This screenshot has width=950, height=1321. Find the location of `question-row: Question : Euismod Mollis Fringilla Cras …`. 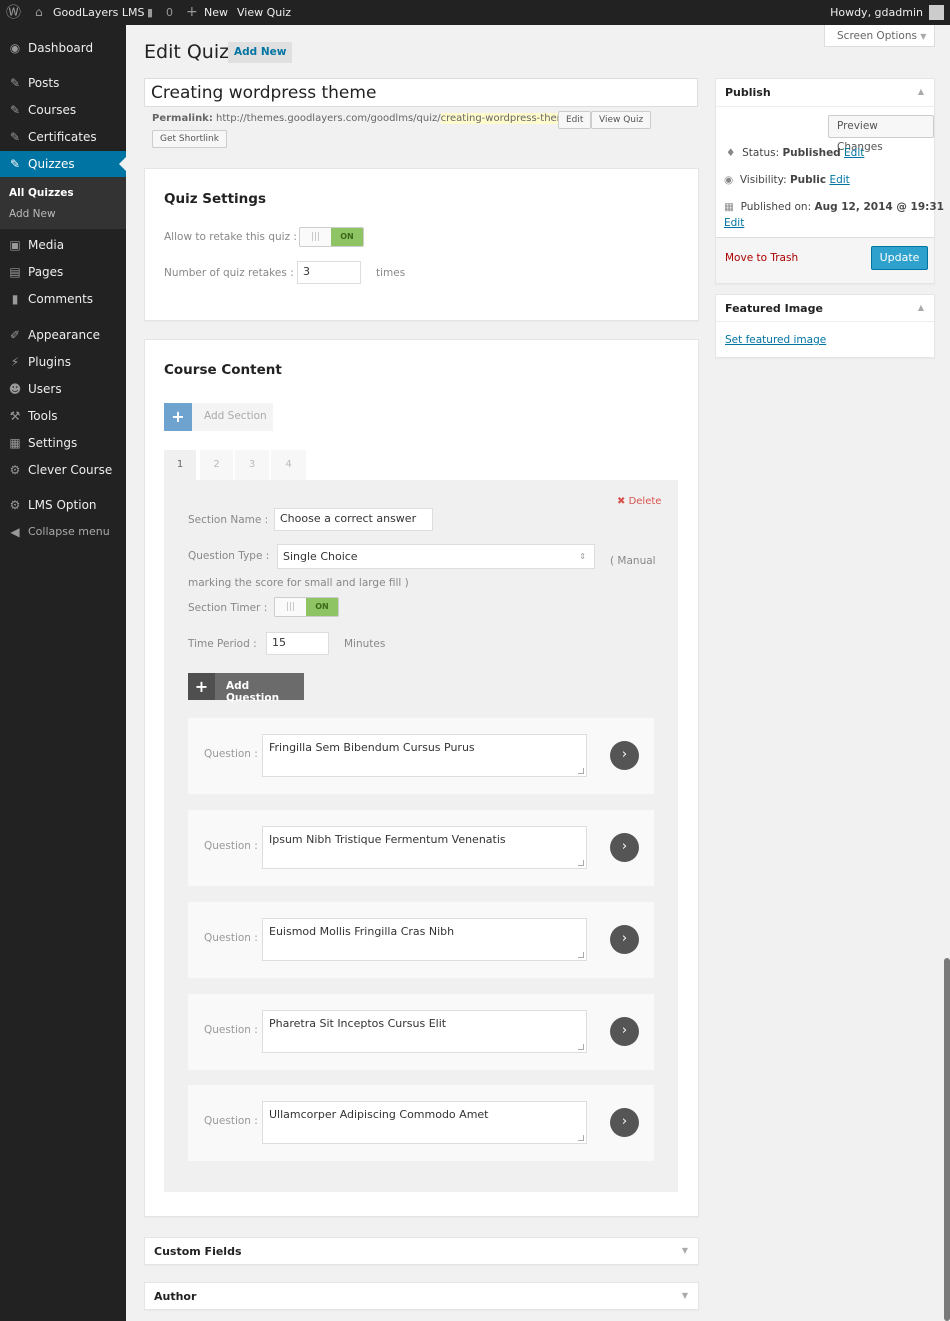

question-row: Question : Euismod Mollis Fringilla Cras … is located at coordinates (421, 940).